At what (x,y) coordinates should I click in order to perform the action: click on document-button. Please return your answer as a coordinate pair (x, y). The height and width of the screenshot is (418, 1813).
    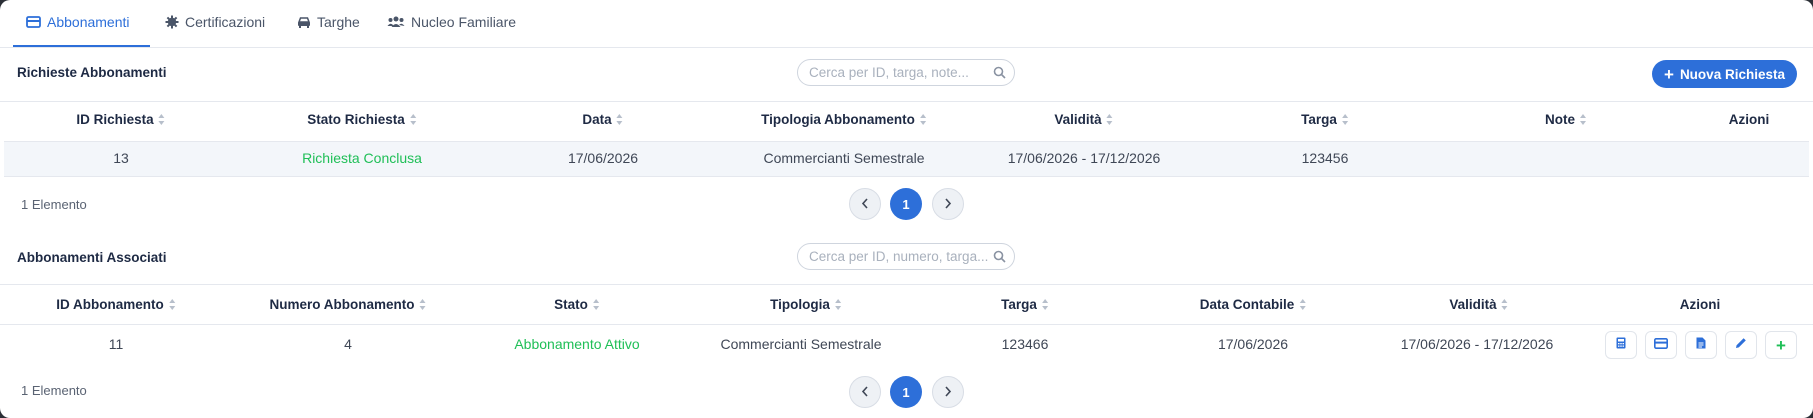
    Looking at the image, I should click on (1701, 345).